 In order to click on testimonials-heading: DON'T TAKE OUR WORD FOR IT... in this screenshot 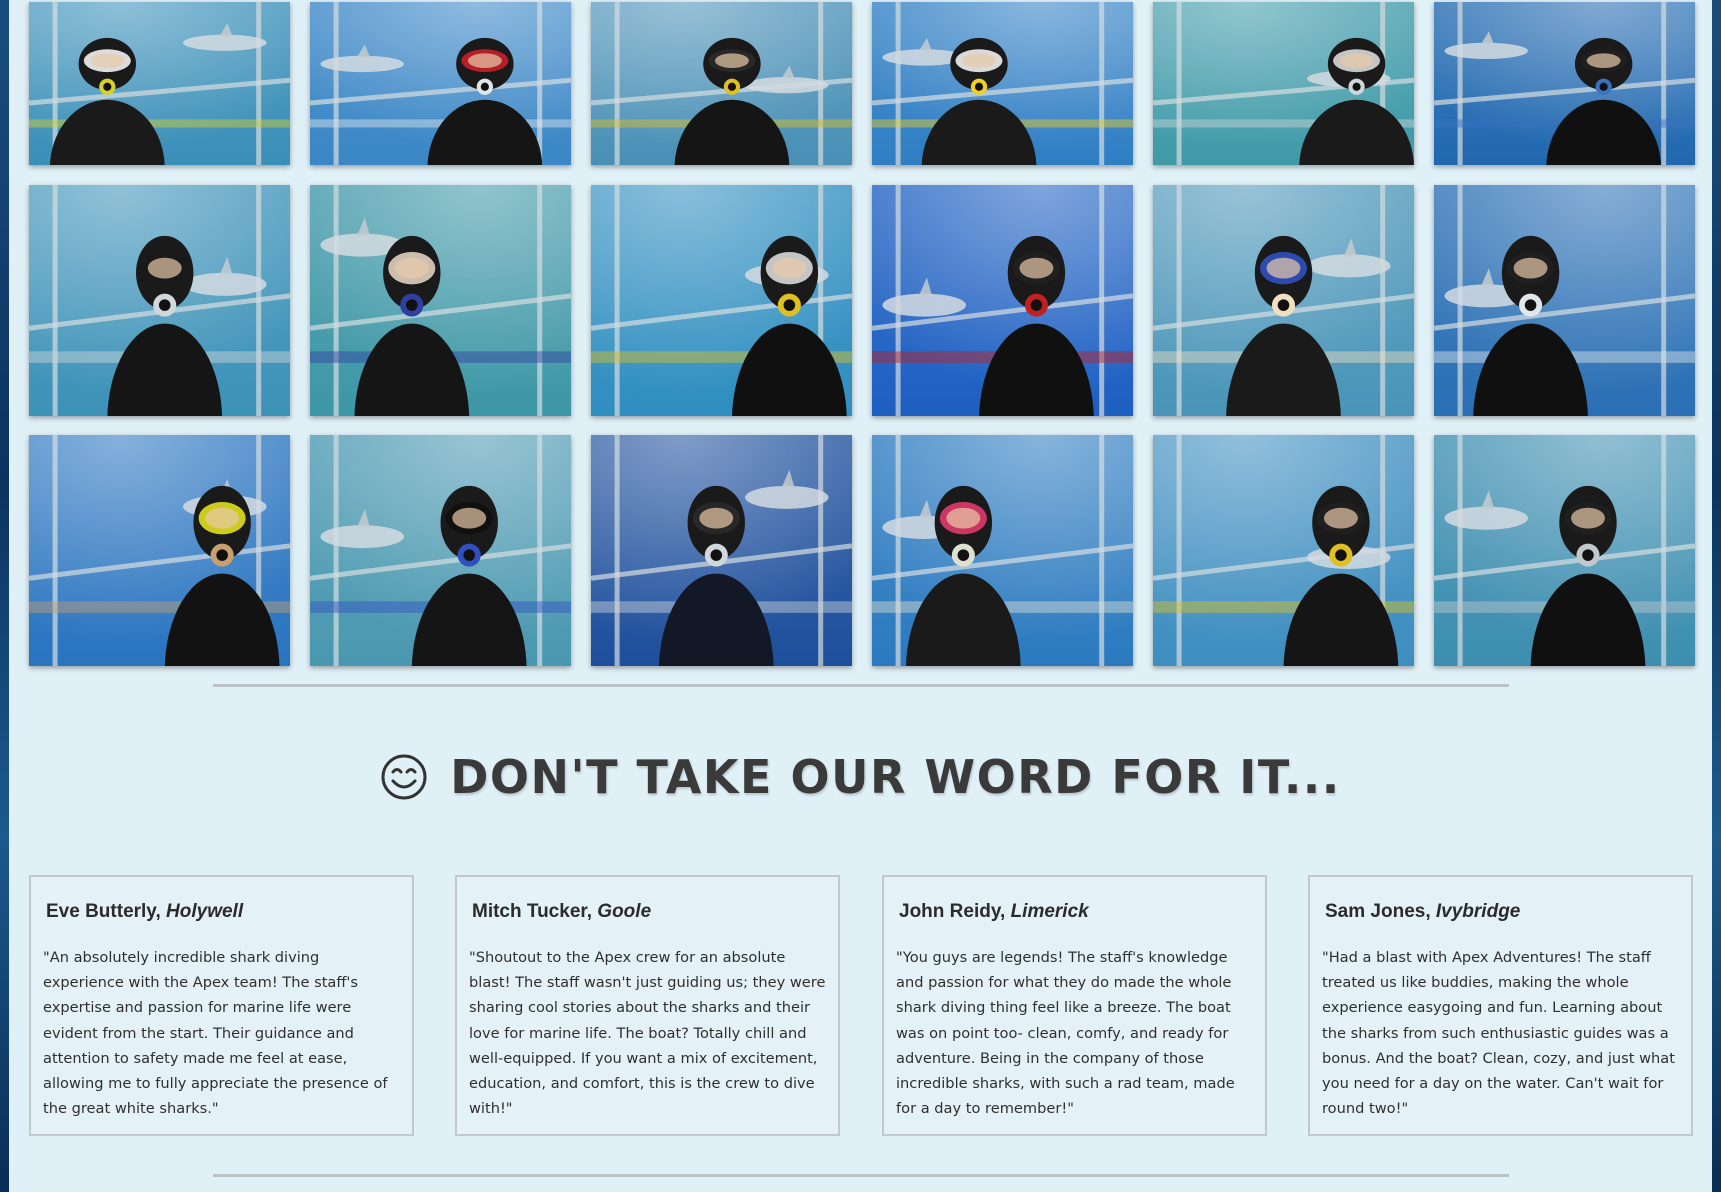, I will do `click(860, 777)`.